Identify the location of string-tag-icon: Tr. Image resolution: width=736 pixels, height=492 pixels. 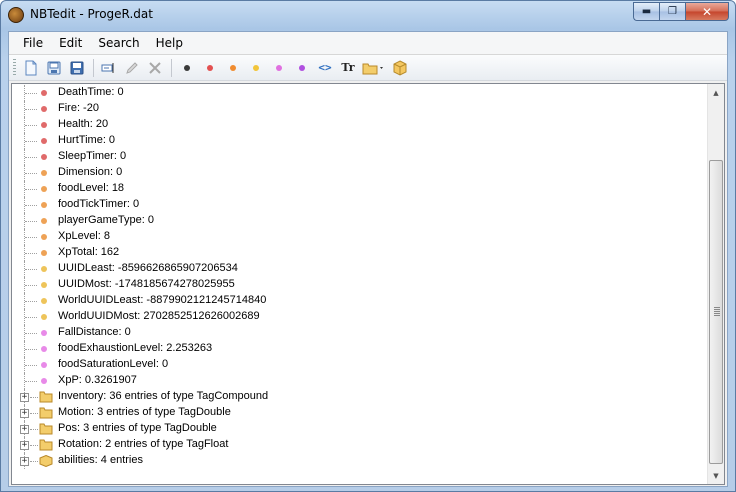
(348, 68).